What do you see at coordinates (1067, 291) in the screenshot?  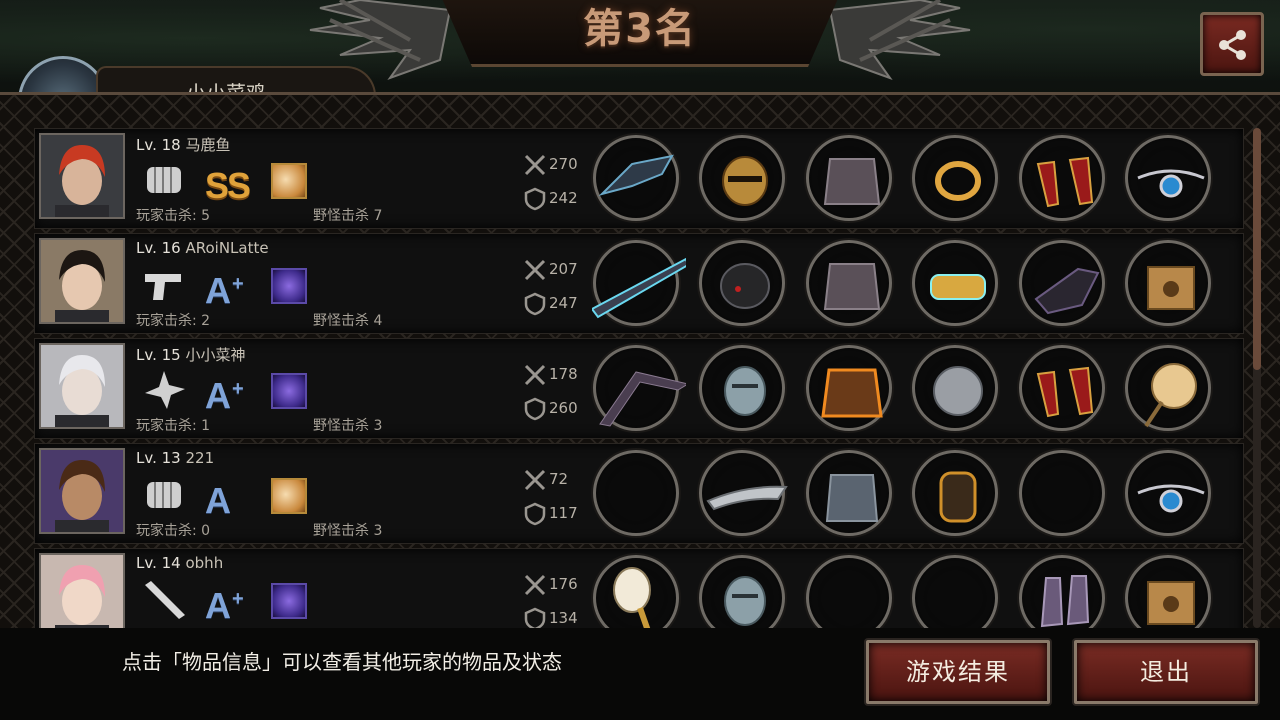 I see `dark-gauntlet-icon` at bounding box center [1067, 291].